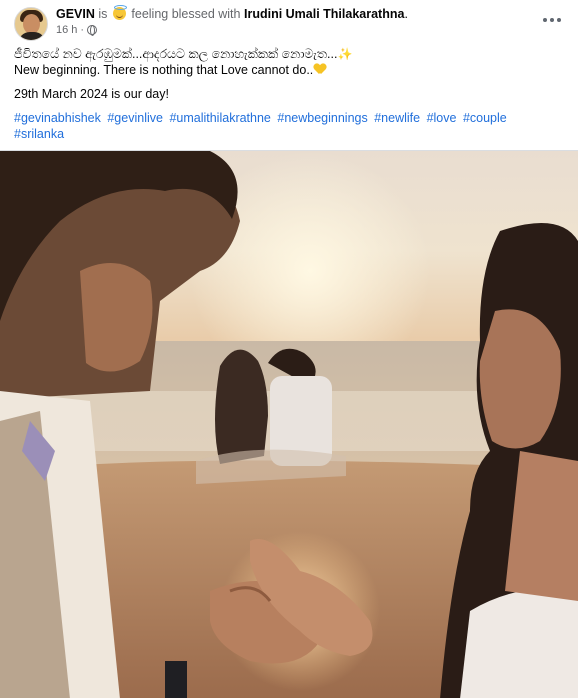 The height and width of the screenshot is (698, 578). Describe the element at coordinates (406, 14) in the screenshot. I see `period: .` at that location.